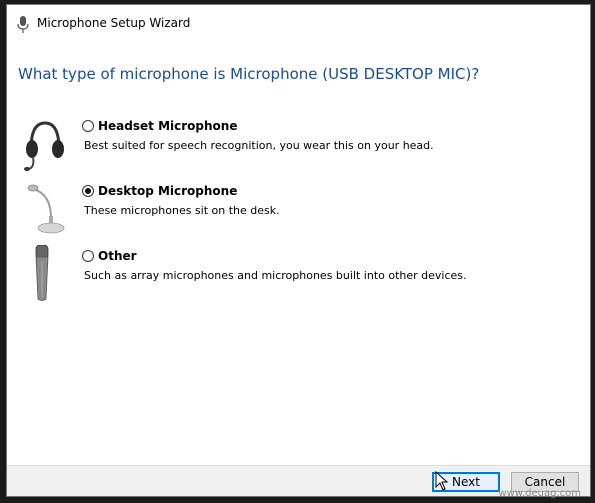  What do you see at coordinates (44, 146) in the screenshot?
I see `headset-icon` at bounding box center [44, 146].